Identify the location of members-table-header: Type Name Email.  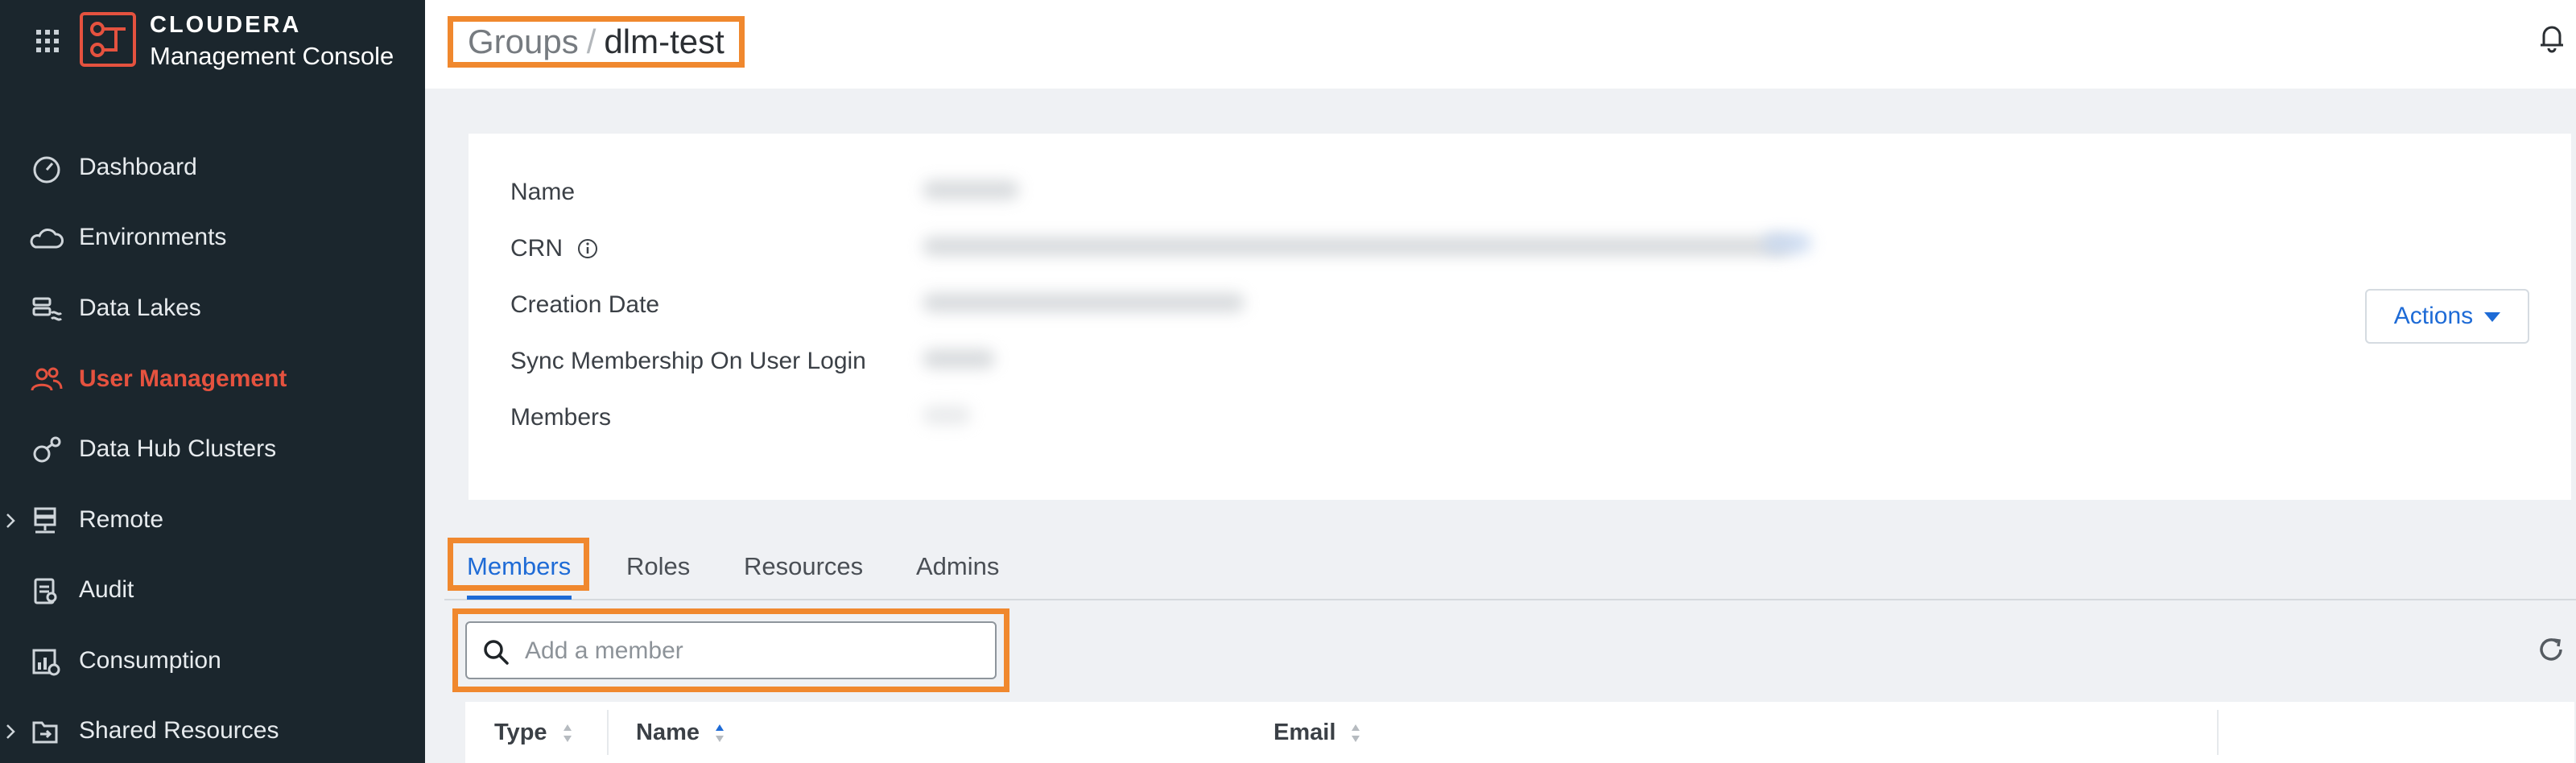
(1519, 732).